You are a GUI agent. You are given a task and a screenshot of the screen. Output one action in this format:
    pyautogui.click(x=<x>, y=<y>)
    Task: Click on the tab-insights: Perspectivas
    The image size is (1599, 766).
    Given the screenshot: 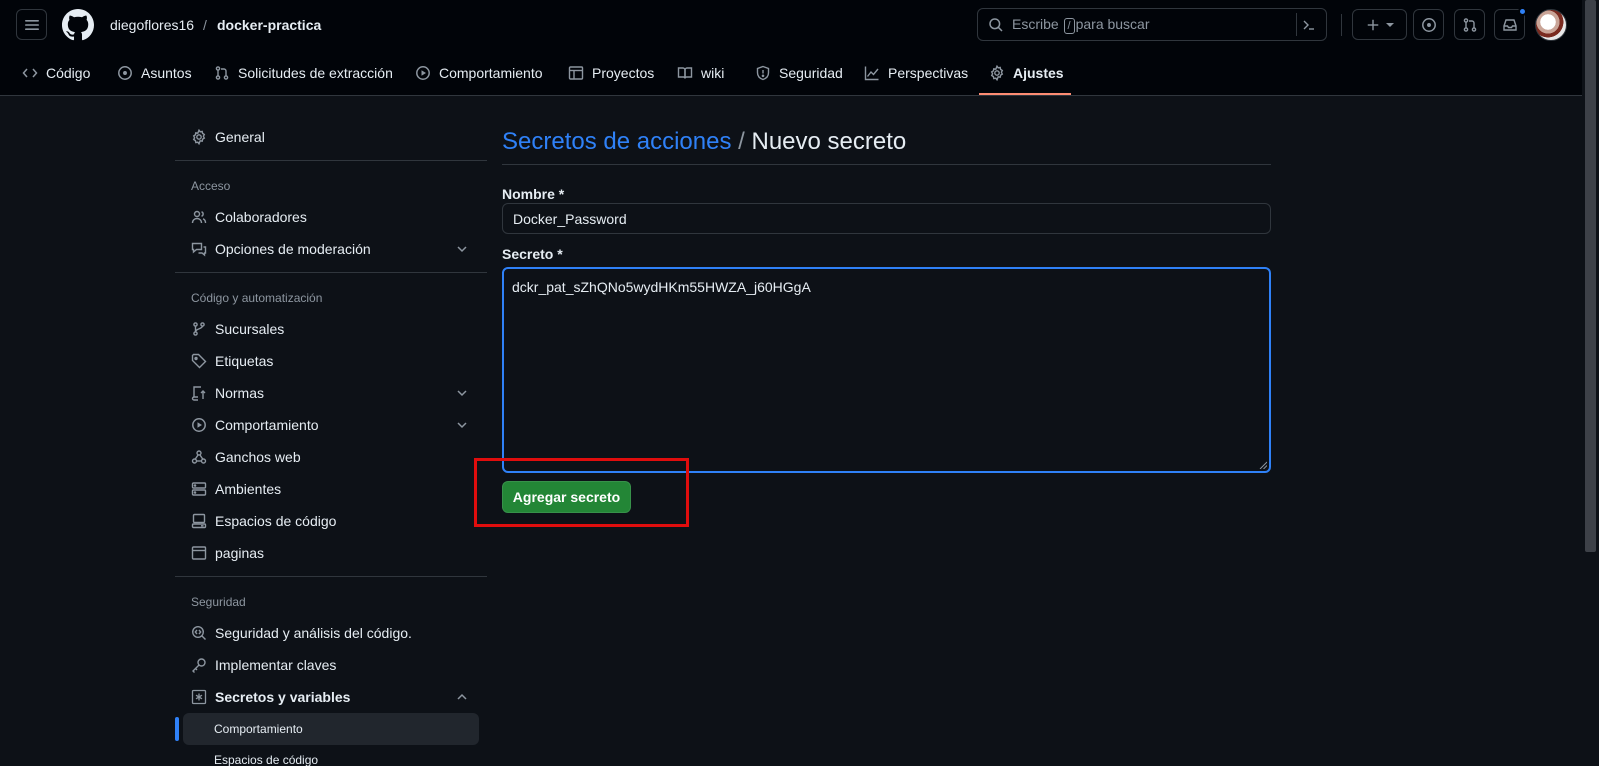 What is the action you would take?
    pyautogui.click(x=916, y=75)
    